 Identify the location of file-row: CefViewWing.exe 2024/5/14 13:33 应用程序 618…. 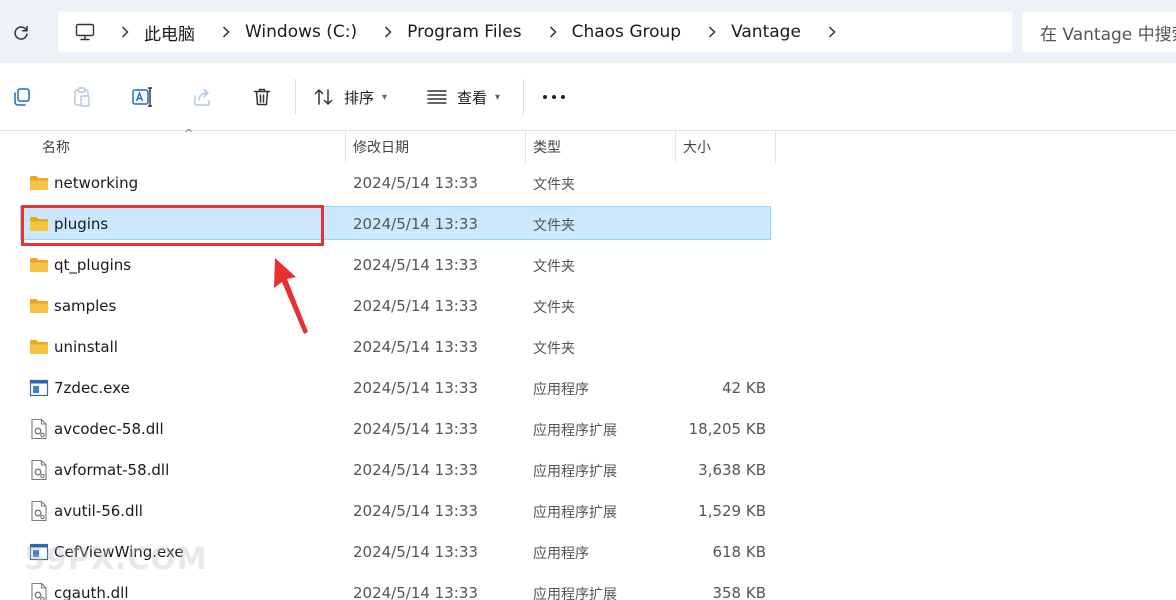
(588, 553).